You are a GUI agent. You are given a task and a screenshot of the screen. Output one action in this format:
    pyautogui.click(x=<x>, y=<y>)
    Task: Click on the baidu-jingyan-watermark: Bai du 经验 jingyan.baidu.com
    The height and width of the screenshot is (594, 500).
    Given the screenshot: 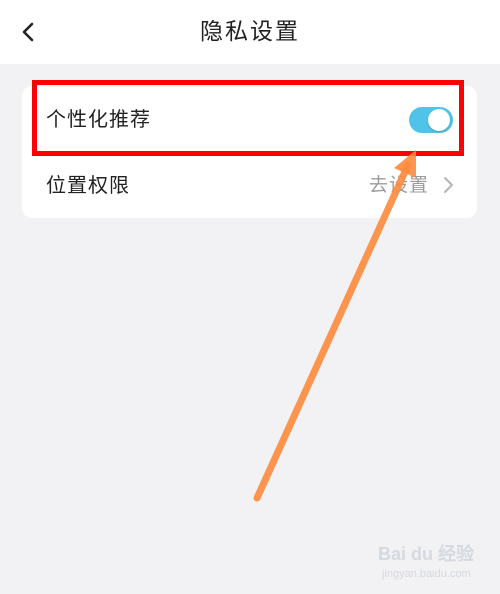 What is the action you would take?
    pyautogui.click(x=435, y=563)
    